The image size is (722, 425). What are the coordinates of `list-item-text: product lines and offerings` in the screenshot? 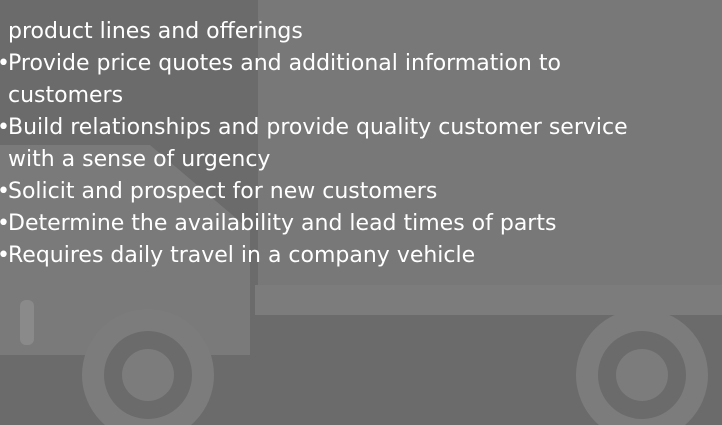 It's located at (155, 31).